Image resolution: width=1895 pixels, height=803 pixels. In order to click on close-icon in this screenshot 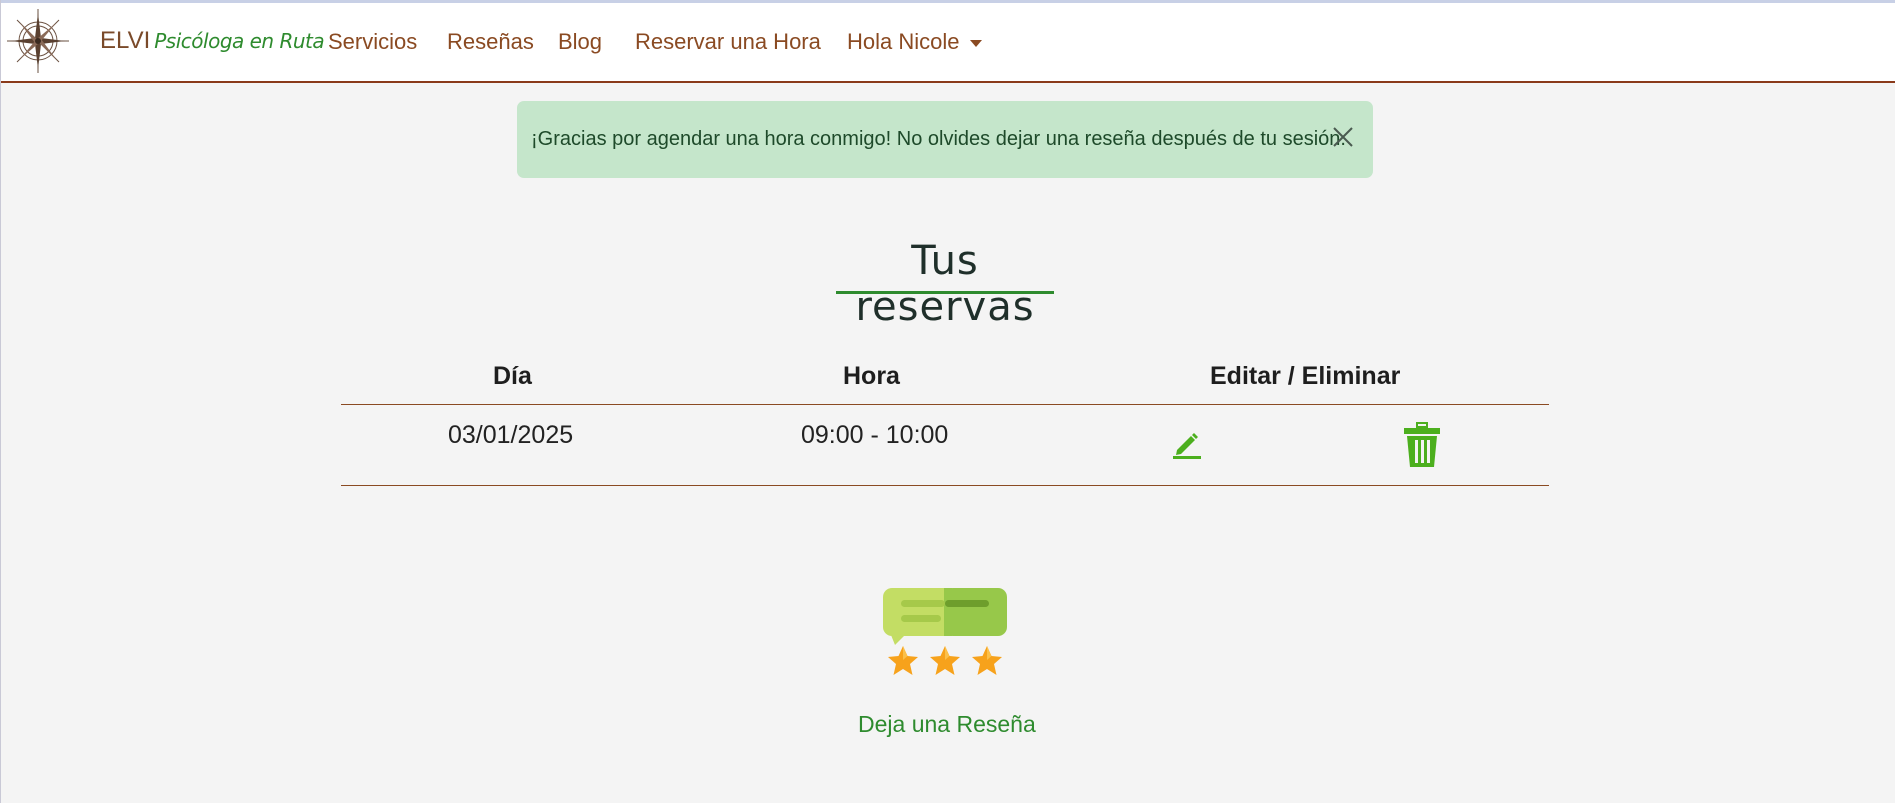, I will do `click(1343, 137)`.